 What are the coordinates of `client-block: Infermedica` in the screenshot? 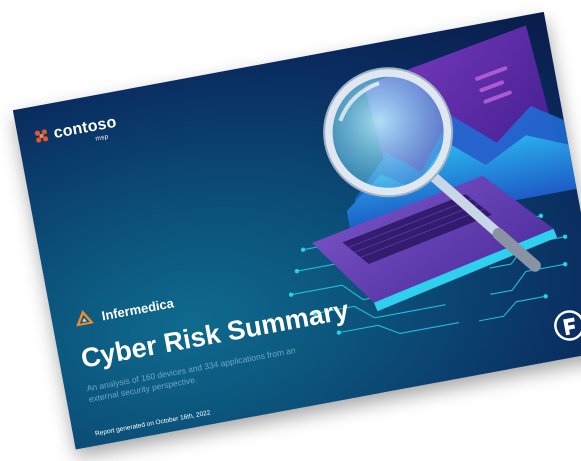 It's located at (123, 311).